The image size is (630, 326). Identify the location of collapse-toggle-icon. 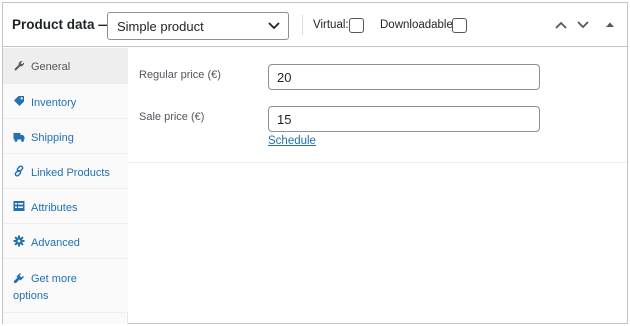
(610, 25).